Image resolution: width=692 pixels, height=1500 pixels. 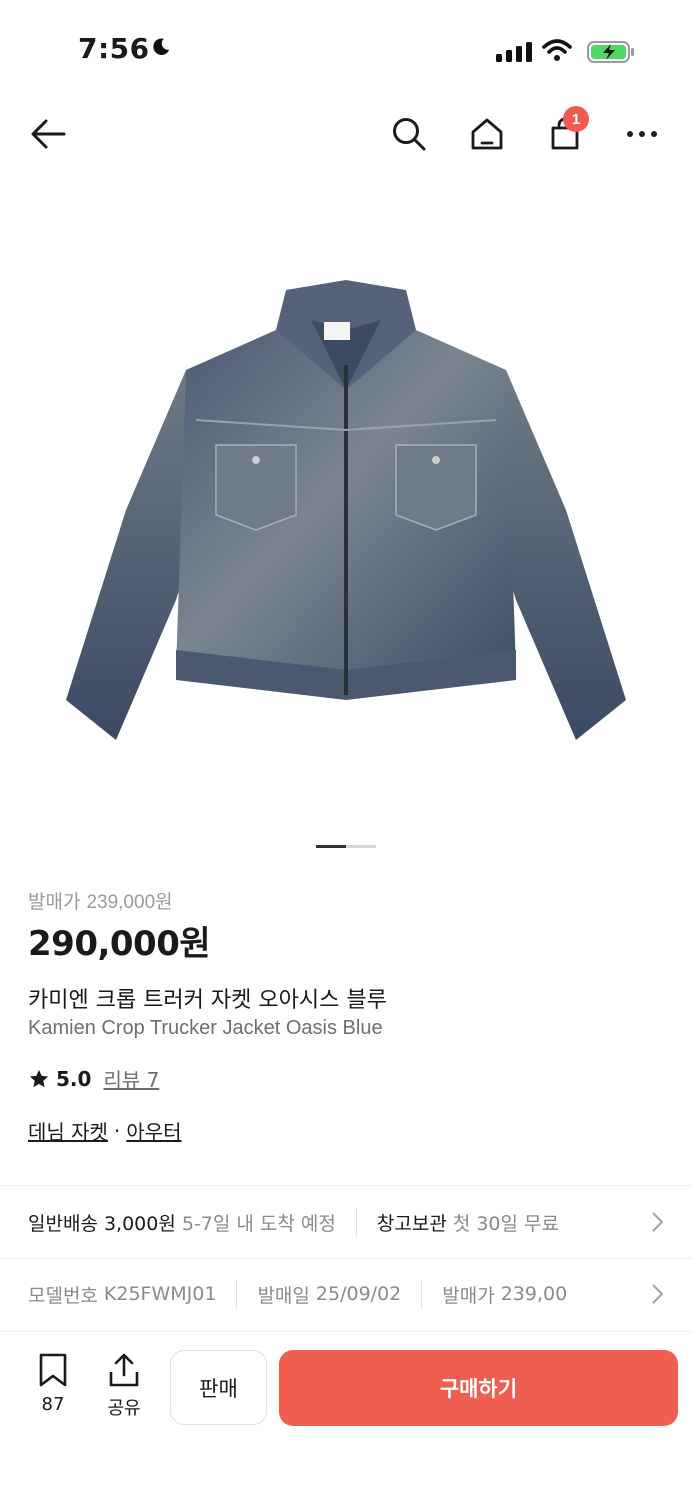 What do you see at coordinates (346, 50) in the screenshot?
I see `status-bar: 7:56` at bounding box center [346, 50].